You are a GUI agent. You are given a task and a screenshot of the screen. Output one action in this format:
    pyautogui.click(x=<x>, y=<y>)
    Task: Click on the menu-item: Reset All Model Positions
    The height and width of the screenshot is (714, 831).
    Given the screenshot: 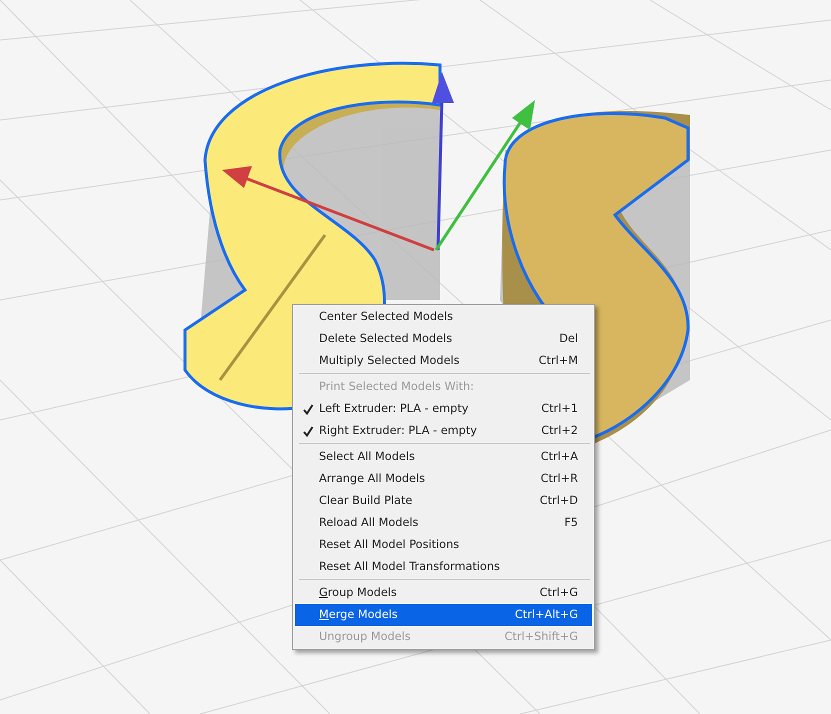 What is the action you would take?
    pyautogui.click(x=443, y=545)
    